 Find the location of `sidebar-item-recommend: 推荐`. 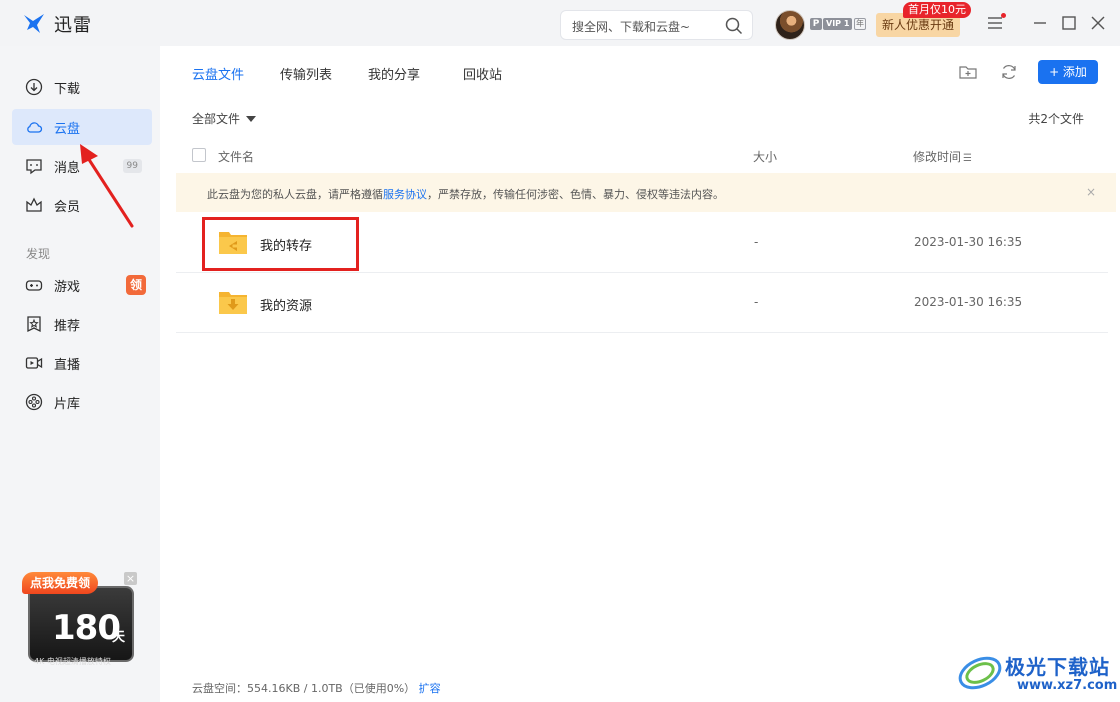

sidebar-item-recommend: 推荐 is located at coordinates (82, 324).